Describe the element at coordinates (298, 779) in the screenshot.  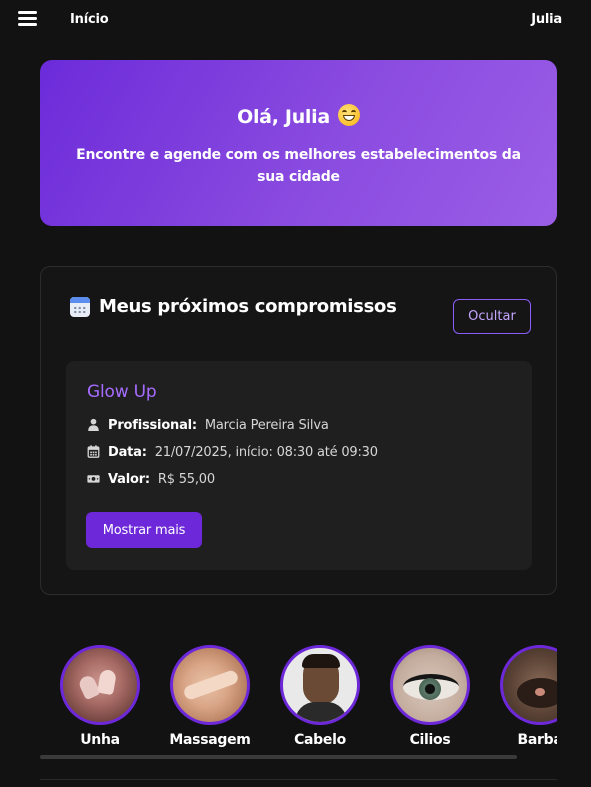
I see `section-divider` at that location.